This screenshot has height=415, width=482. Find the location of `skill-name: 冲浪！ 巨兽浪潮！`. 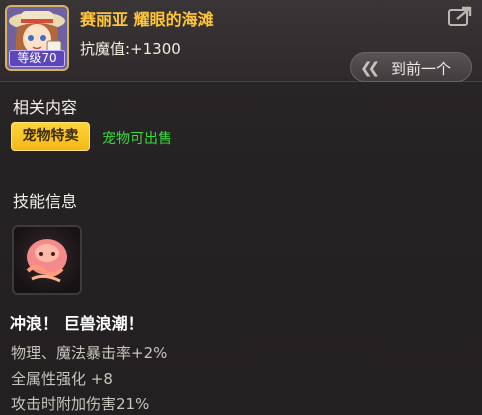

skill-name: 冲浪！ 巨兽浪潮！ is located at coordinates (77, 323).